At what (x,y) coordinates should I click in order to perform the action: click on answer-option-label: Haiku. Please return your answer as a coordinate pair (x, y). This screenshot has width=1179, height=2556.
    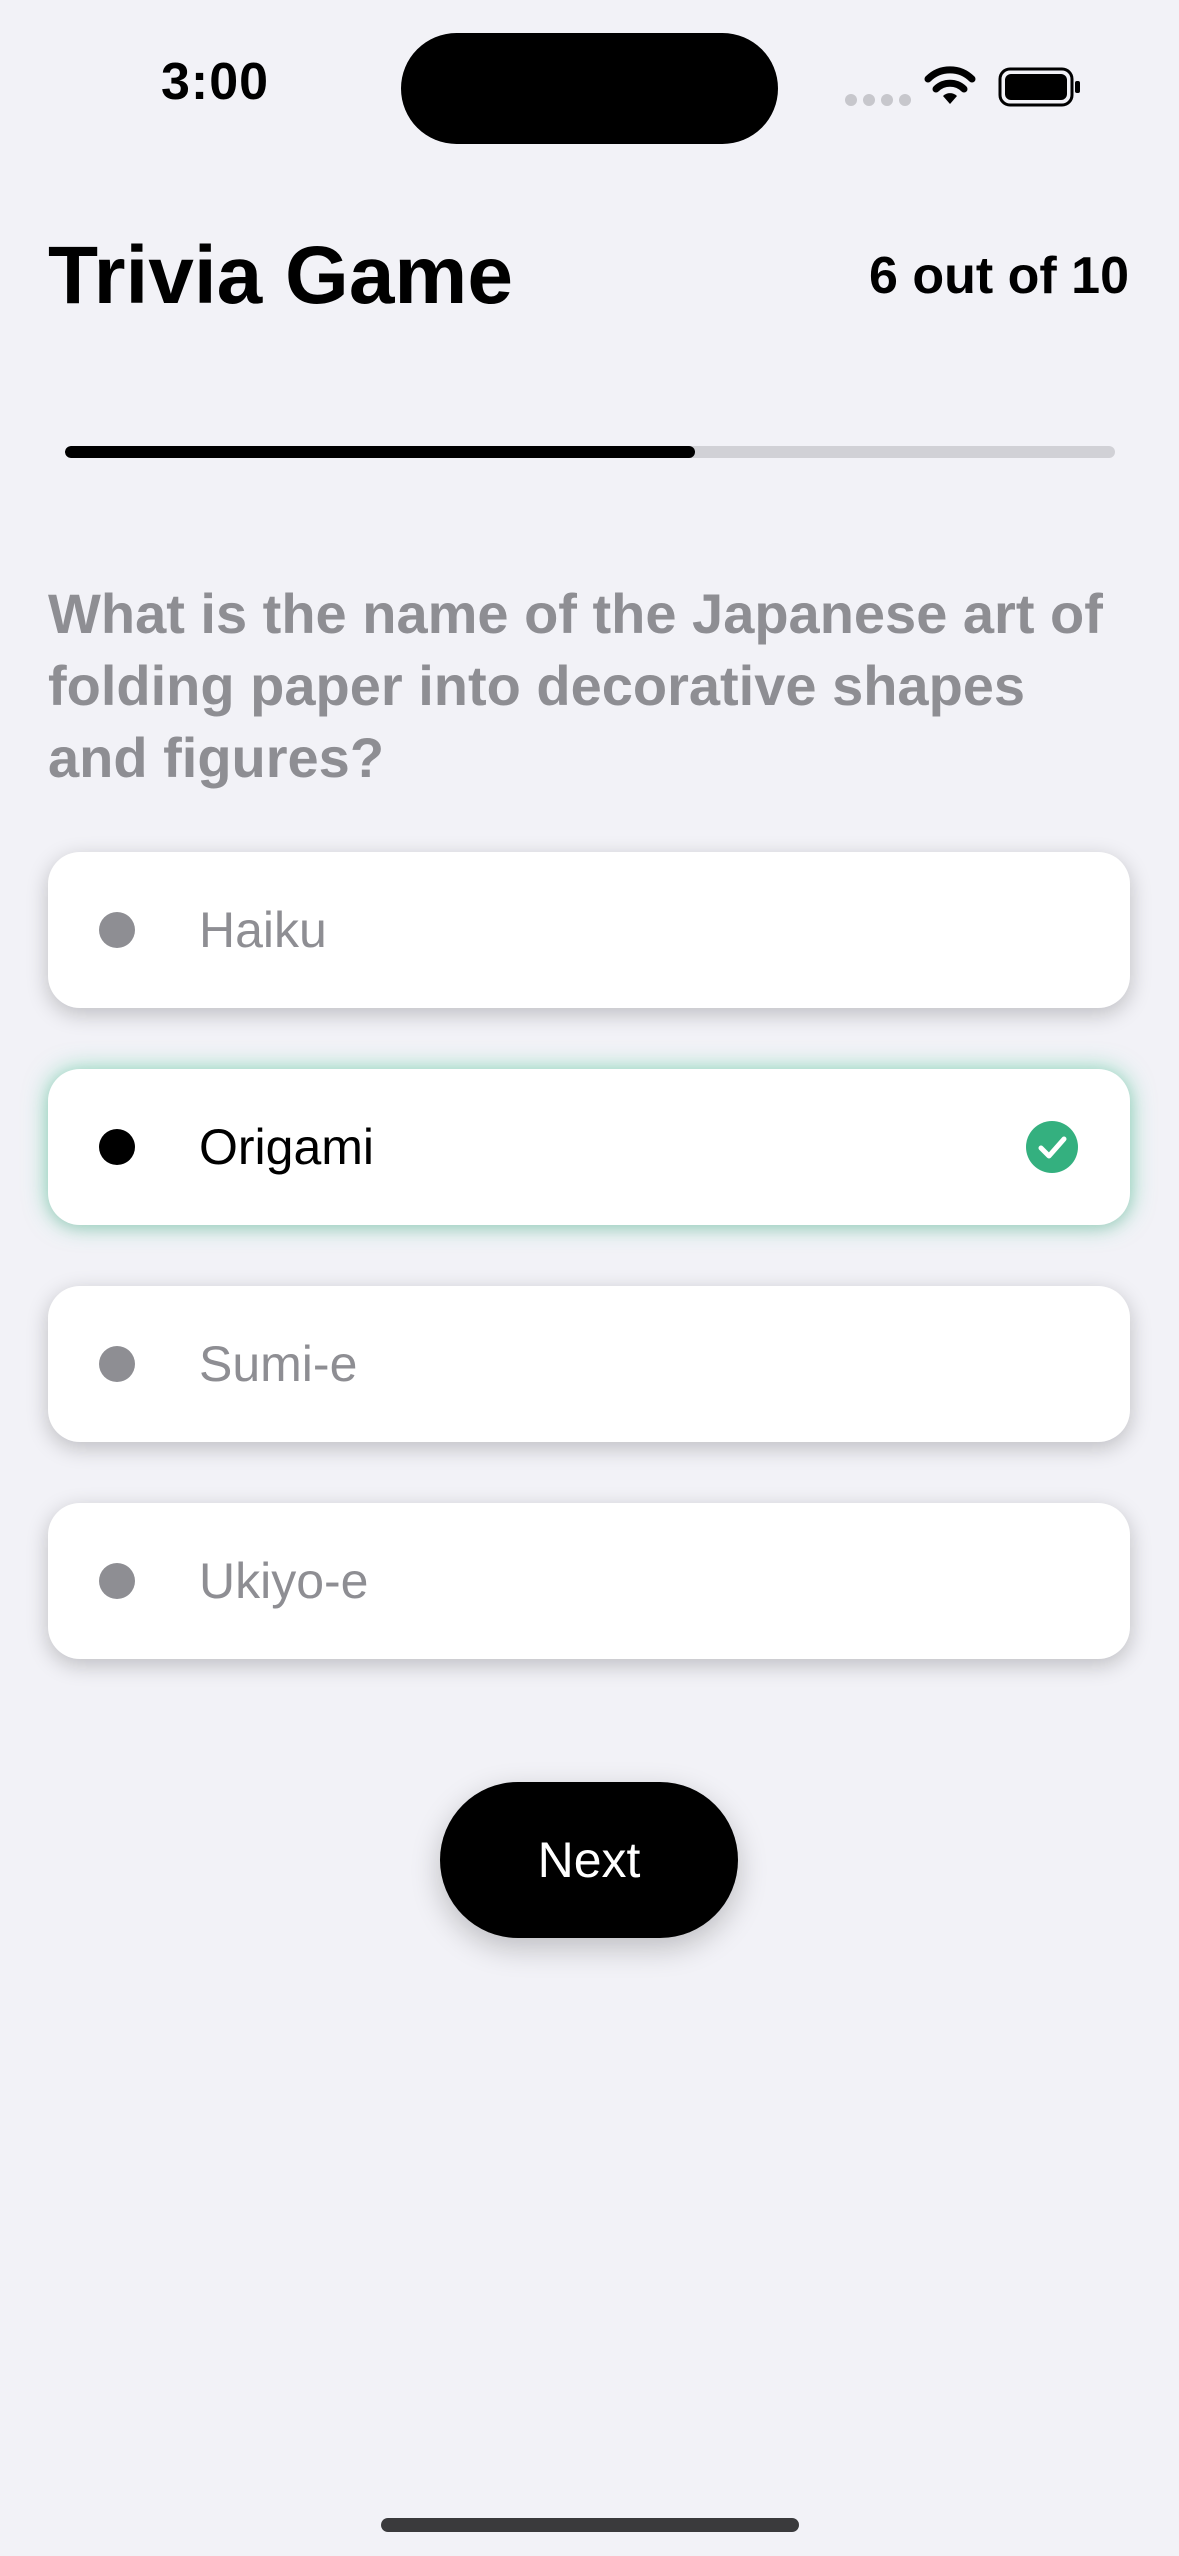
    Looking at the image, I should click on (263, 930).